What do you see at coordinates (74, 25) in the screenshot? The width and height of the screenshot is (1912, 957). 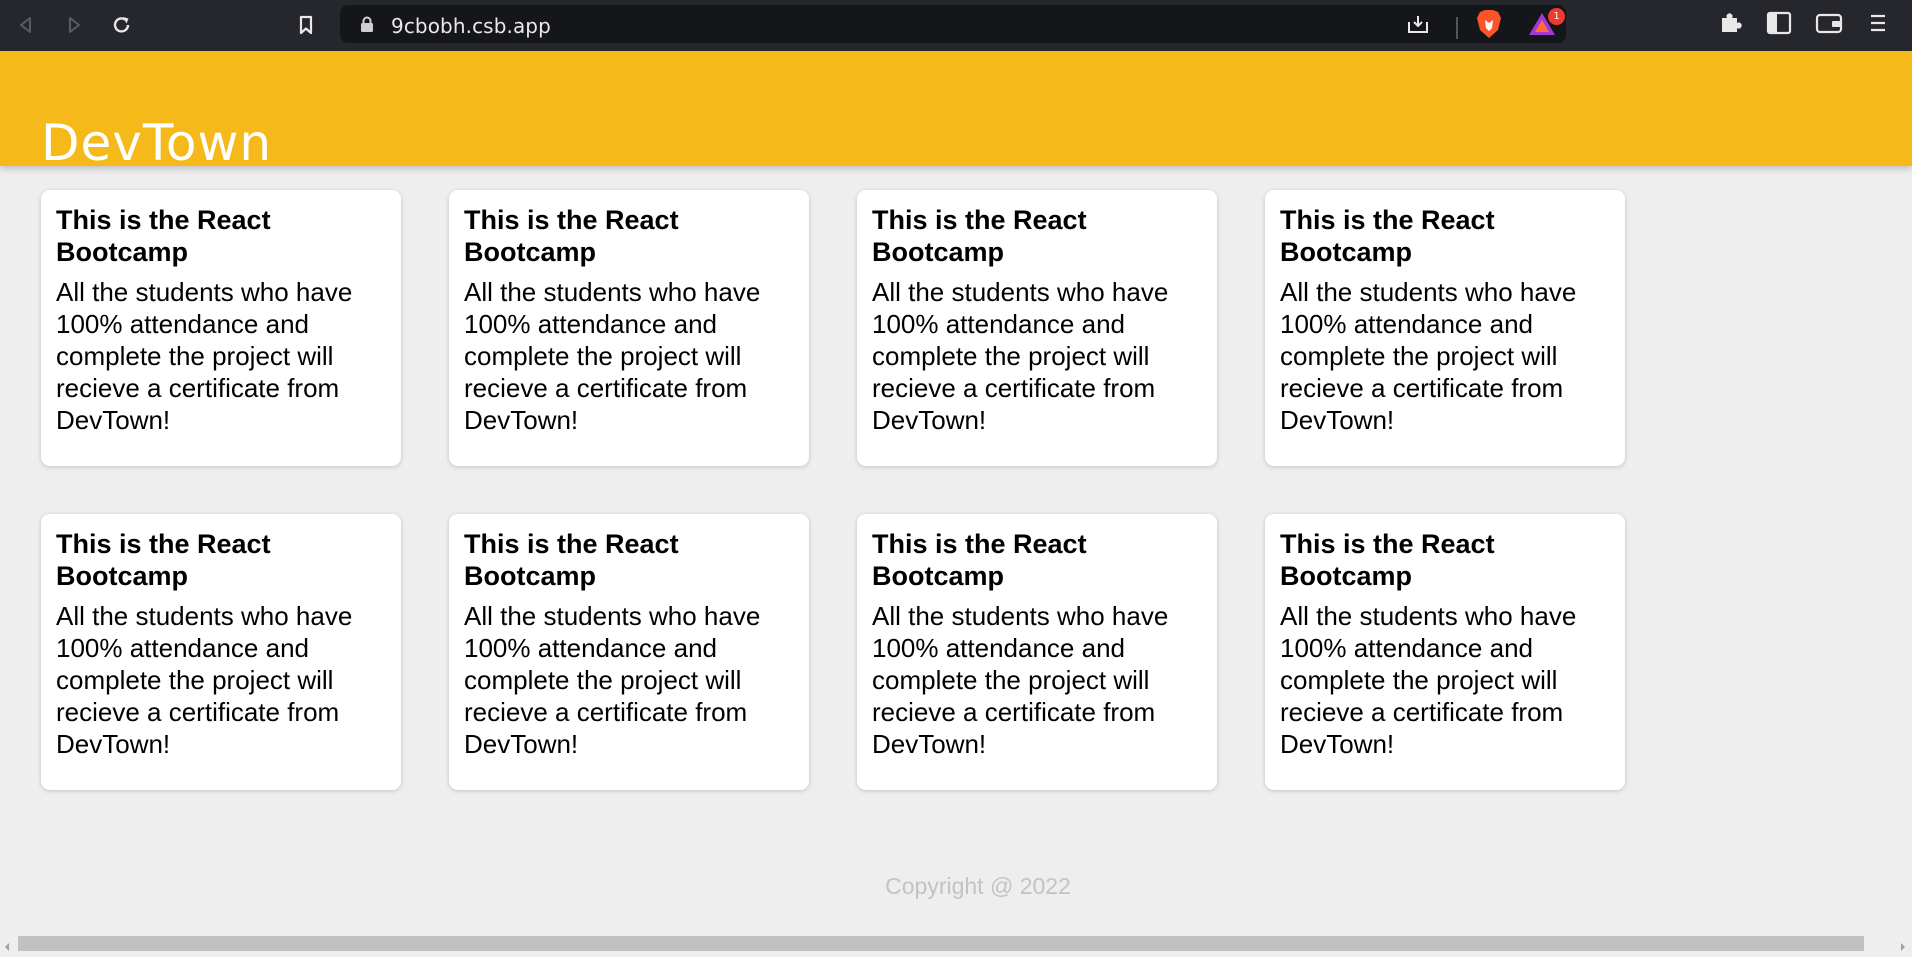 I see `forward-icon` at bounding box center [74, 25].